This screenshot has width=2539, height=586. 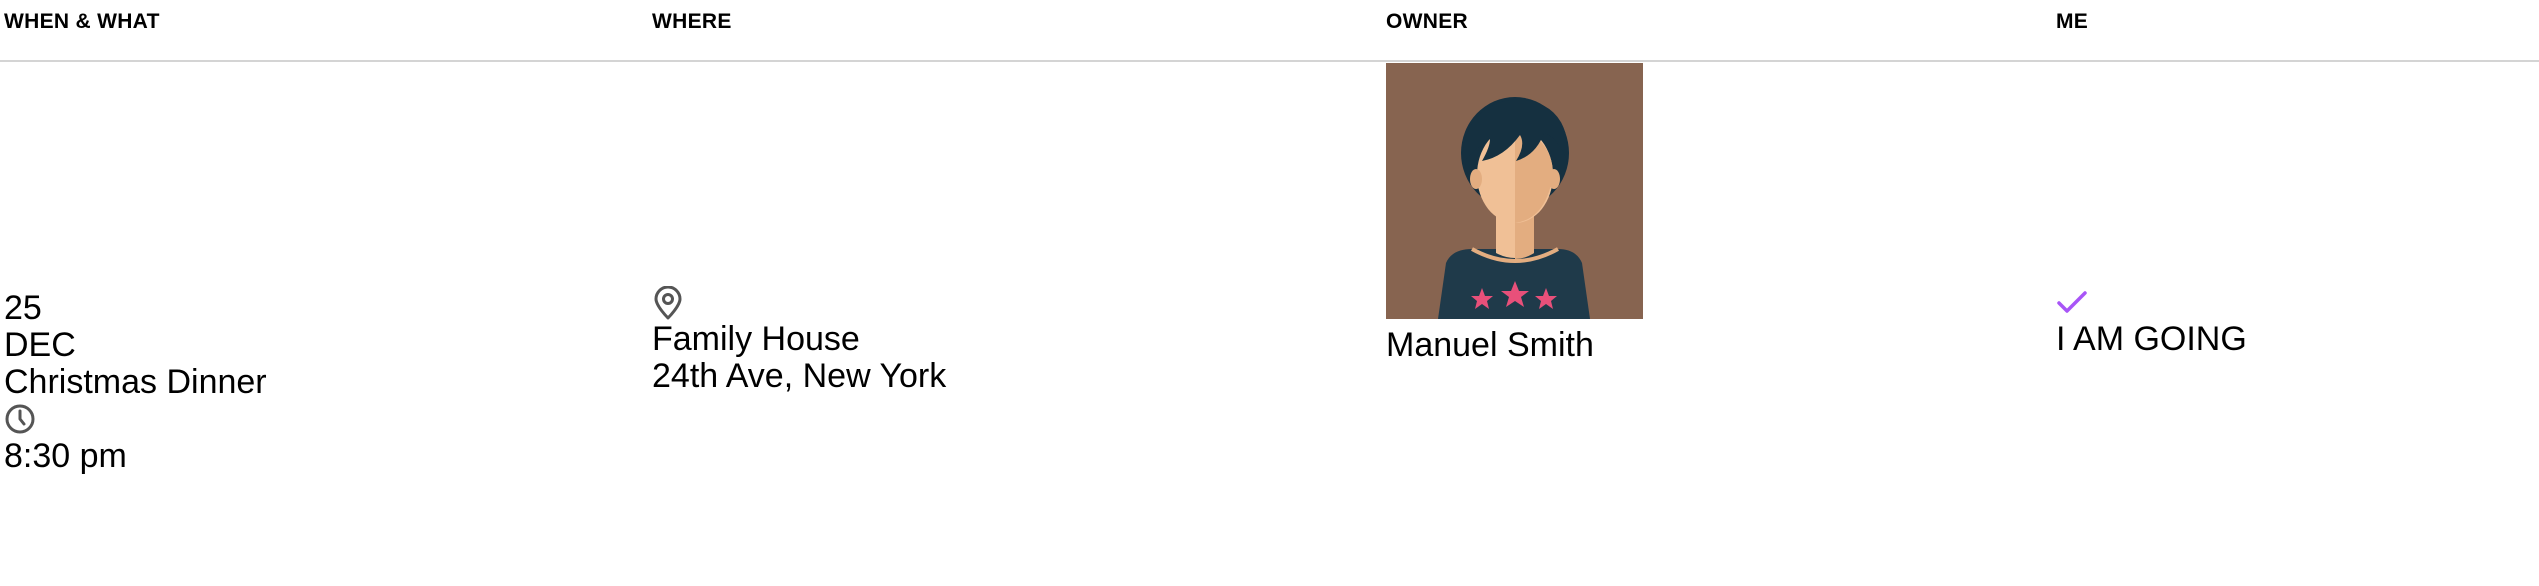 What do you see at coordinates (40, 345) in the screenshot?
I see `event-month: DEC` at bounding box center [40, 345].